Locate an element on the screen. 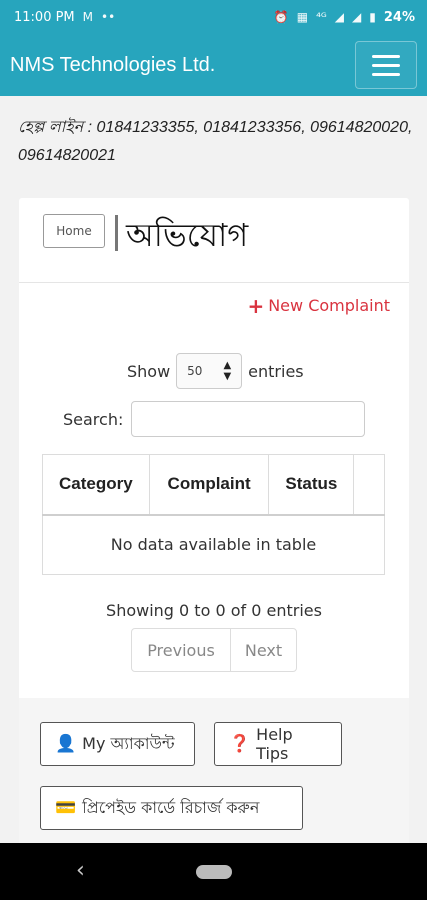 This screenshot has width=427, height=900. app-bar: NMS Technologies Ltd. is located at coordinates (213, 65).